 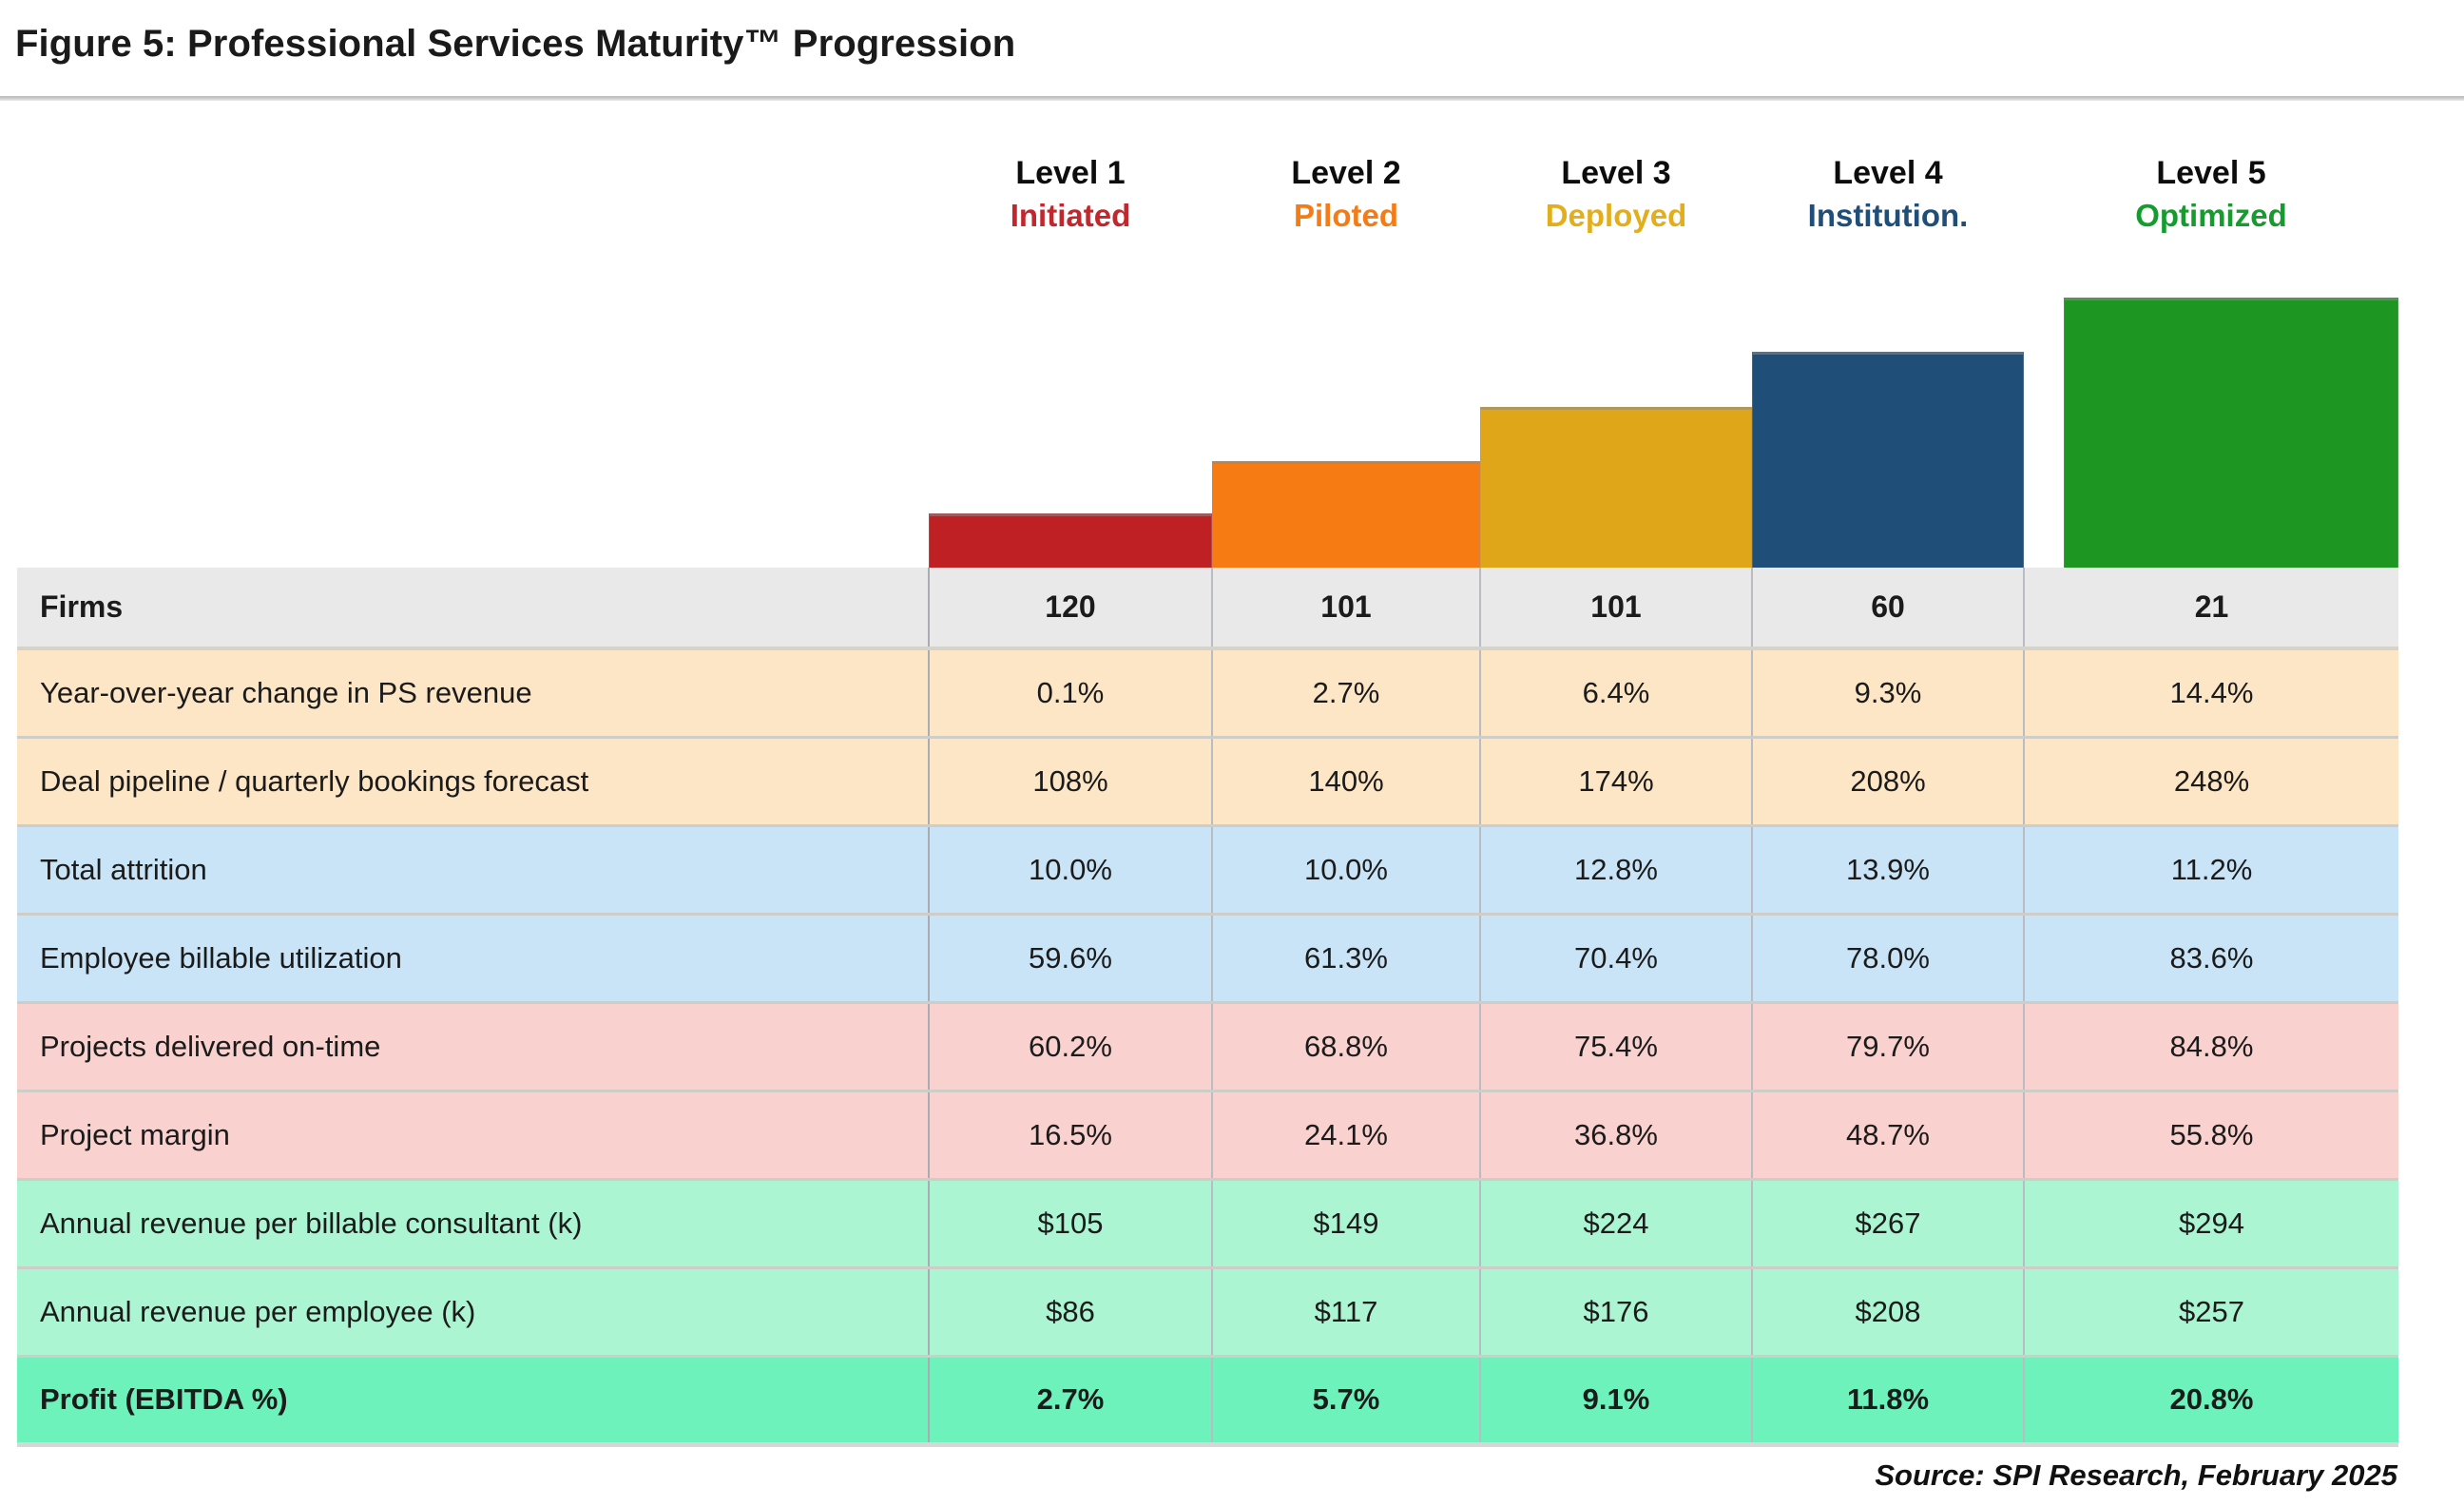 I want to click on cell-level-3: 6.4%, so click(x=1615, y=693).